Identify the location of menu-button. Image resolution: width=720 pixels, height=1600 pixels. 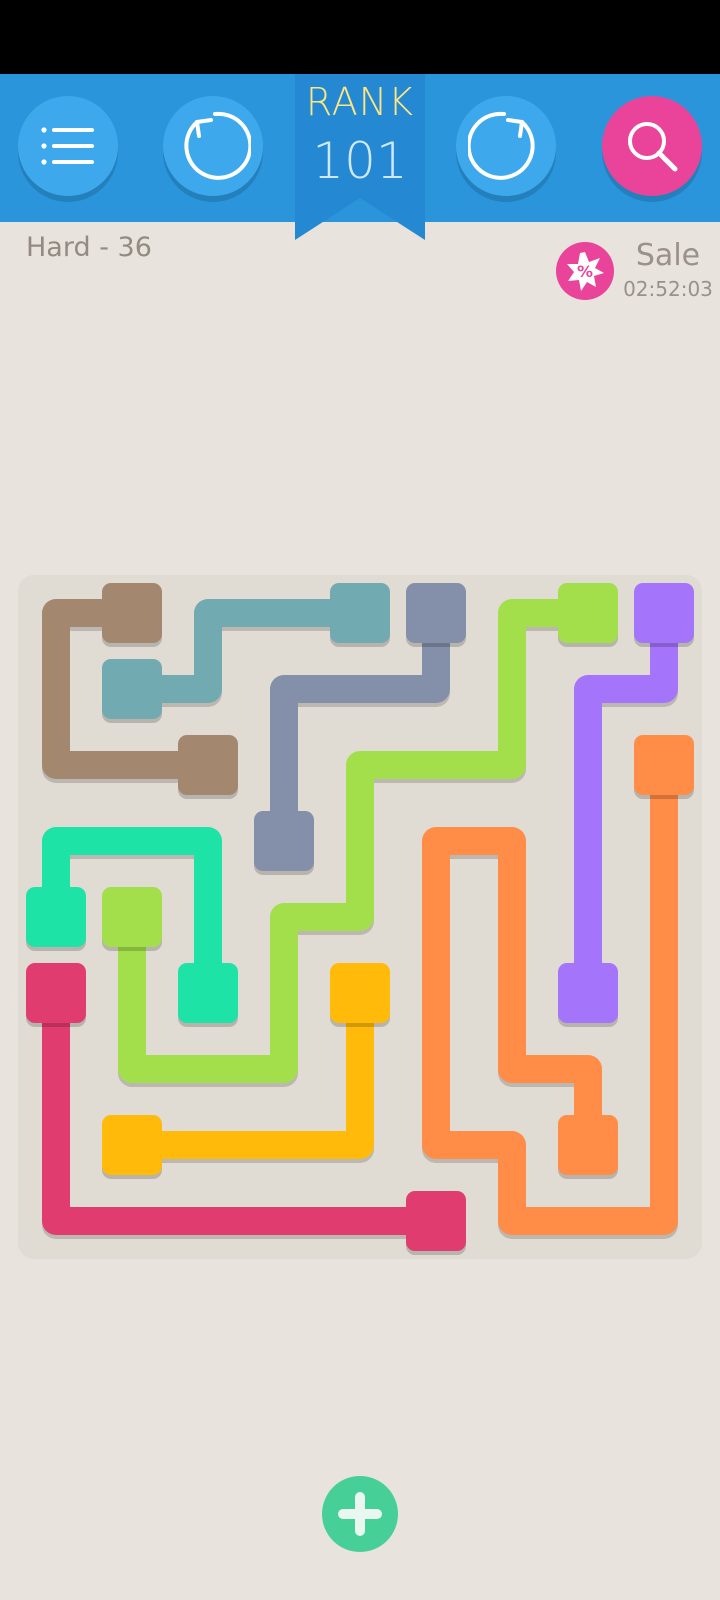
(68, 146).